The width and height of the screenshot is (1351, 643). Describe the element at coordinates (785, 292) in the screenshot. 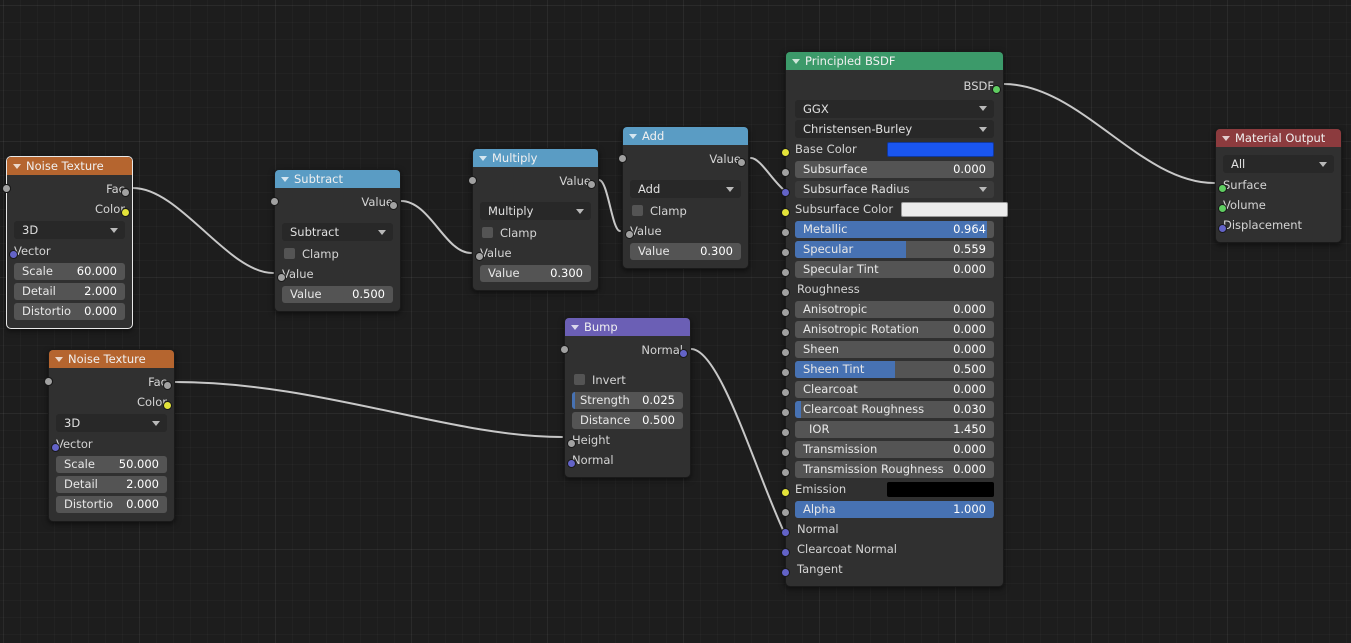

I see `socket-in-roughness` at that location.